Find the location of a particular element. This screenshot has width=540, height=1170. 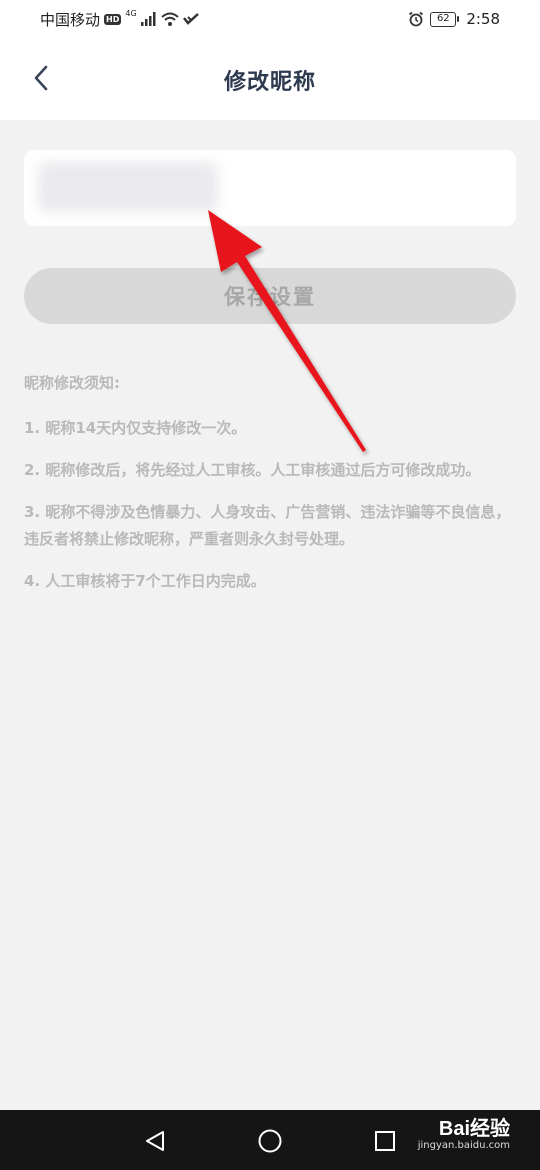

home-circle-icon is located at coordinates (270, 1141).